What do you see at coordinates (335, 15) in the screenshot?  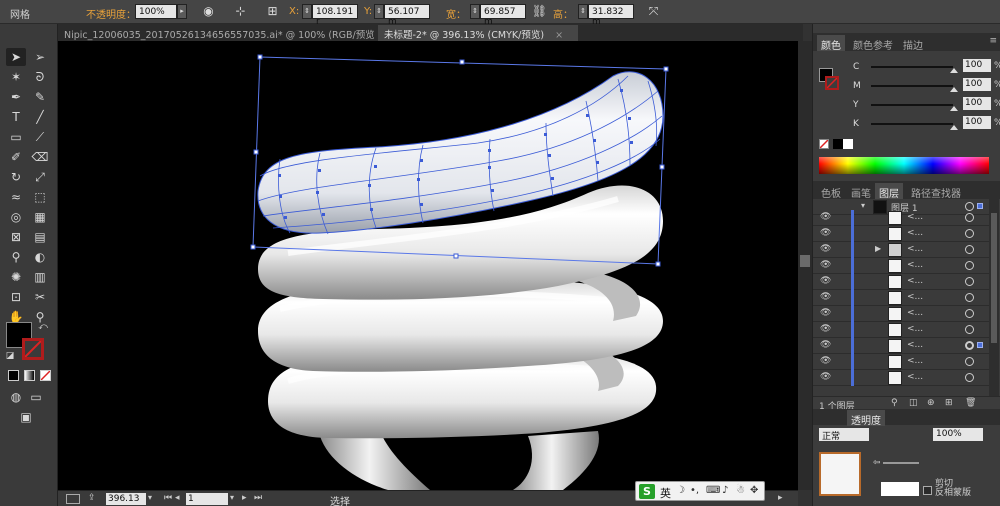 I see `x-input: 108.191 r` at bounding box center [335, 15].